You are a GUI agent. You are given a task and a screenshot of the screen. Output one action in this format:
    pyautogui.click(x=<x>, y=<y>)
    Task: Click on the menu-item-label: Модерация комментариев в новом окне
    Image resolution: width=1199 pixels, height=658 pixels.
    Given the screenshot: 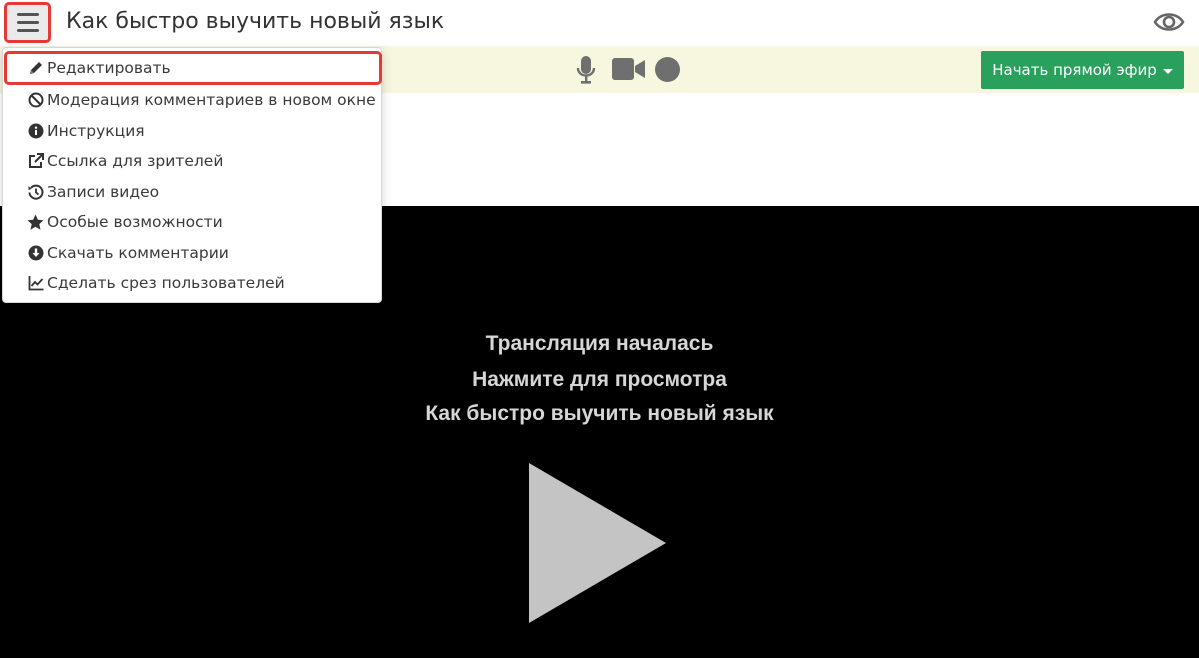 What is the action you would take?
    pyautogui.click(x=211, y=100)
    